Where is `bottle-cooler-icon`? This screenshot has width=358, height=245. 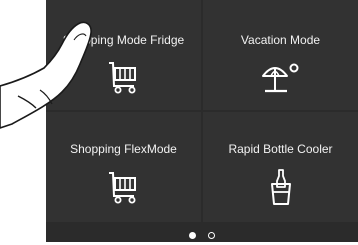
bottle-cooler-icon is located at coordinates (280, 187).